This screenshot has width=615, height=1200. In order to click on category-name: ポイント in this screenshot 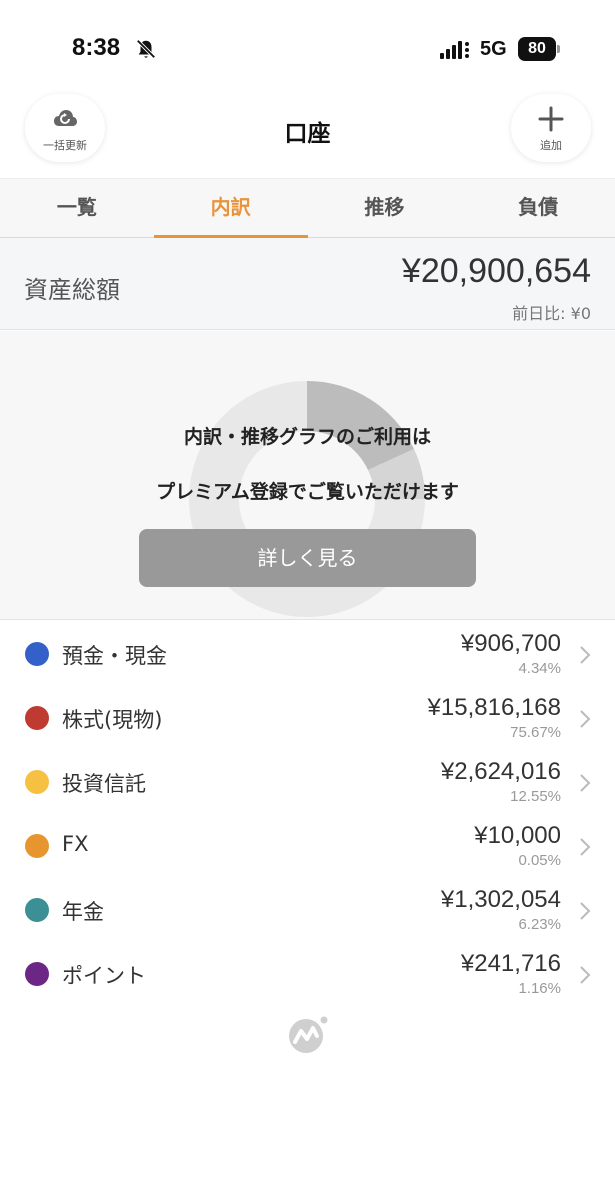, I will do `click(104, 976)`.